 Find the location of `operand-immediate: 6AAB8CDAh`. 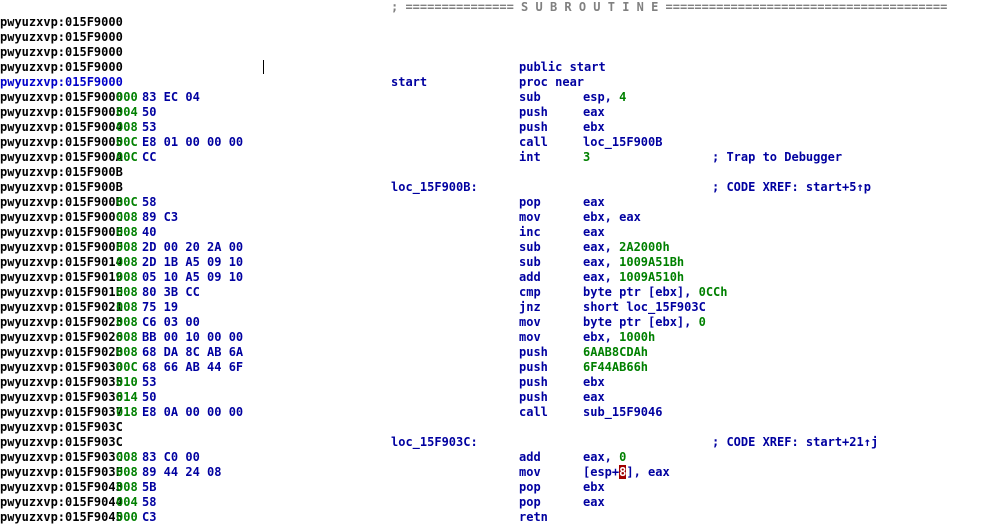

operand-immediate: 6AAB8CDAh is located at coordinates (615, 352).